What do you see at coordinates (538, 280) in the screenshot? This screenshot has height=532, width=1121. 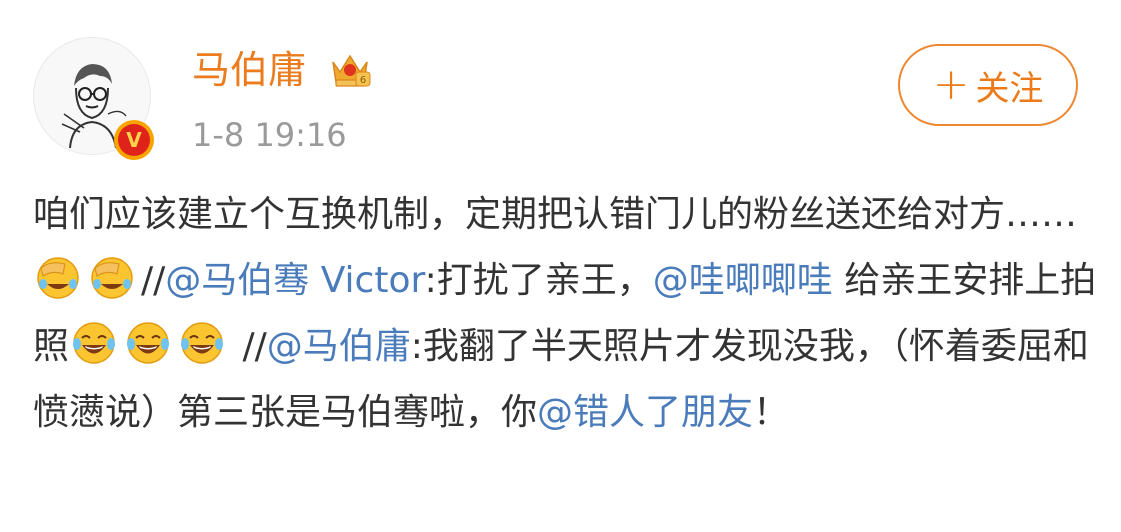 I see `content-text: :打扰了亲王，` at bounding box center [538, 280].